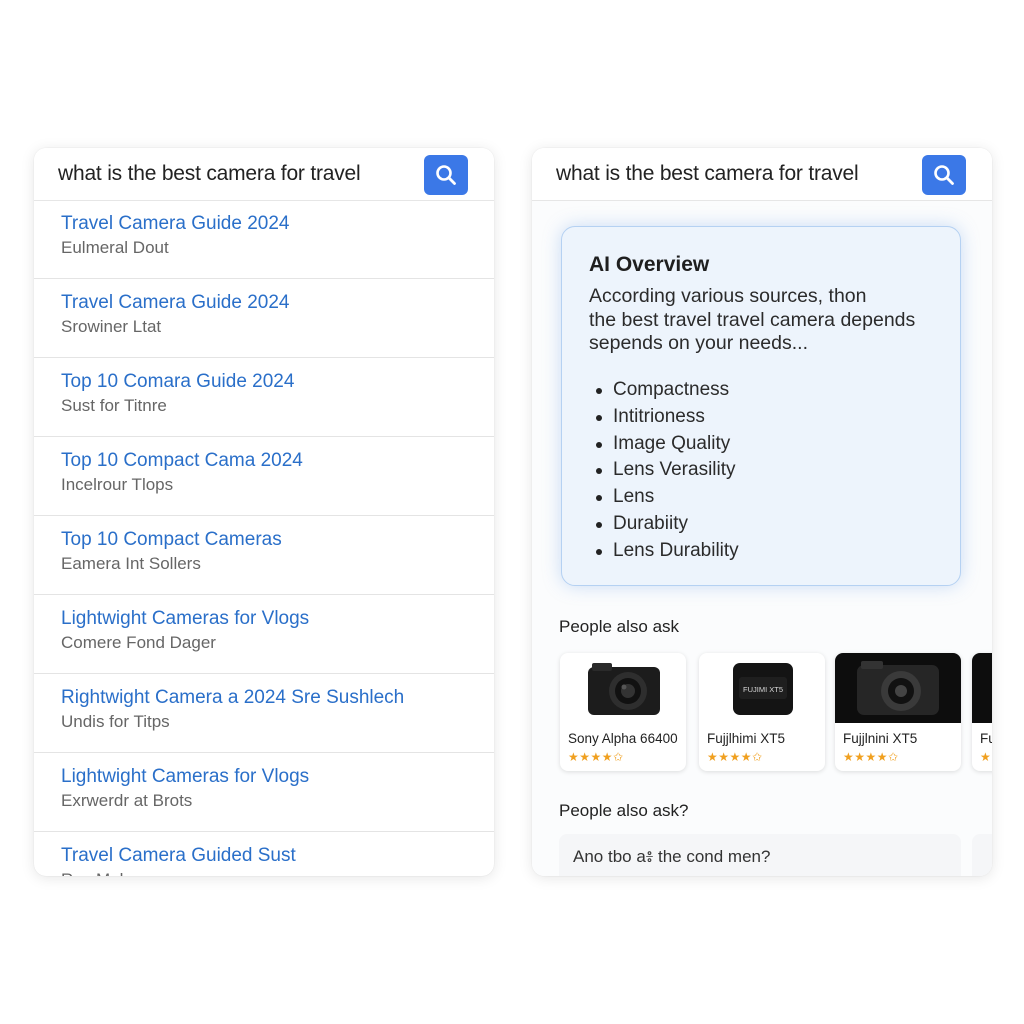 The height and width of the screenshot is (1024, 1024). I want to click on ai-overview-title: AI Overview, so click(649, 264).